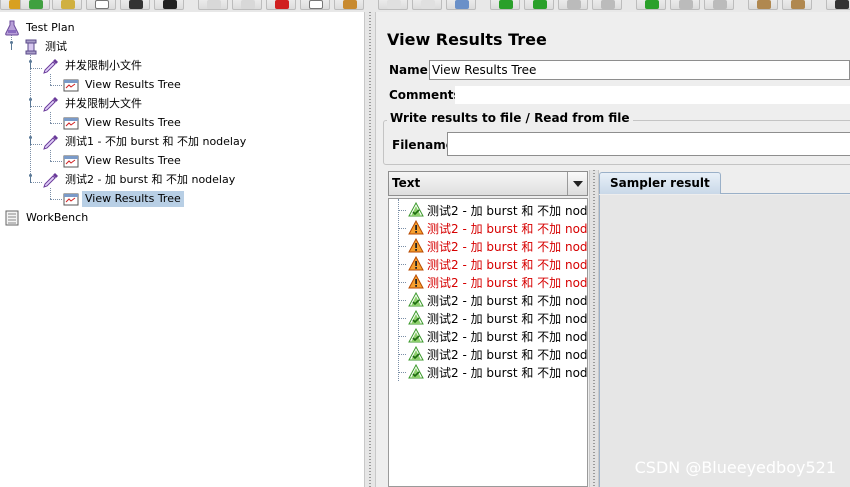  Describe the element at coordinates (315, 5) in the screenshot. I see `toolbar-button-copy-icon` at that location.